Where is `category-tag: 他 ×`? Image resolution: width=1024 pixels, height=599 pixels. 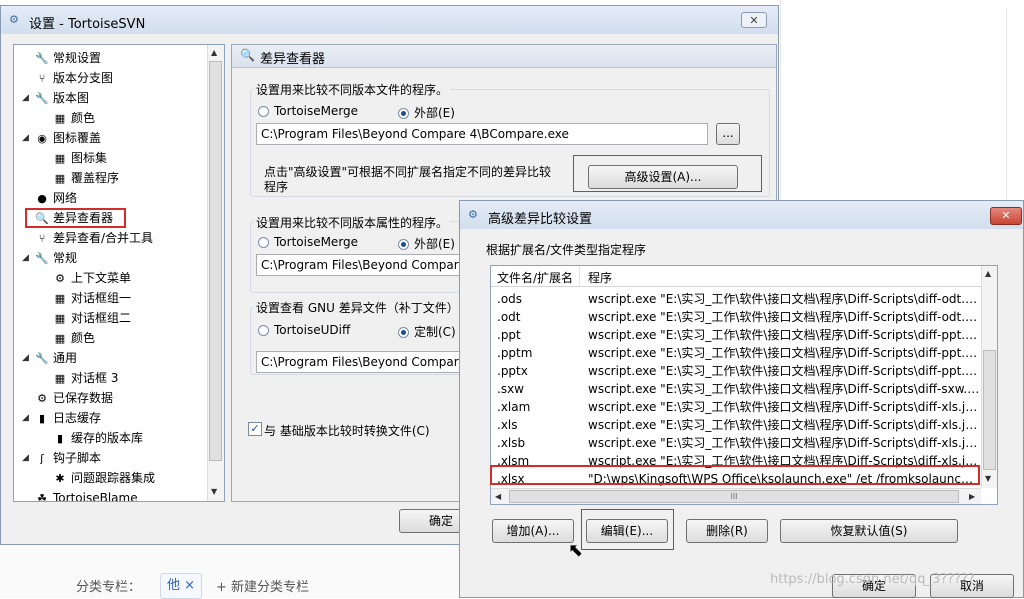 category-tag: 他 × is located at coordinates (181, 586).